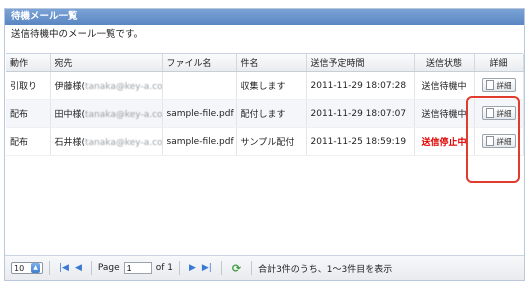  Describe the element at coordinates (70, 143) in the screenshot. I see `recipient-name: 石井様(` at that location.